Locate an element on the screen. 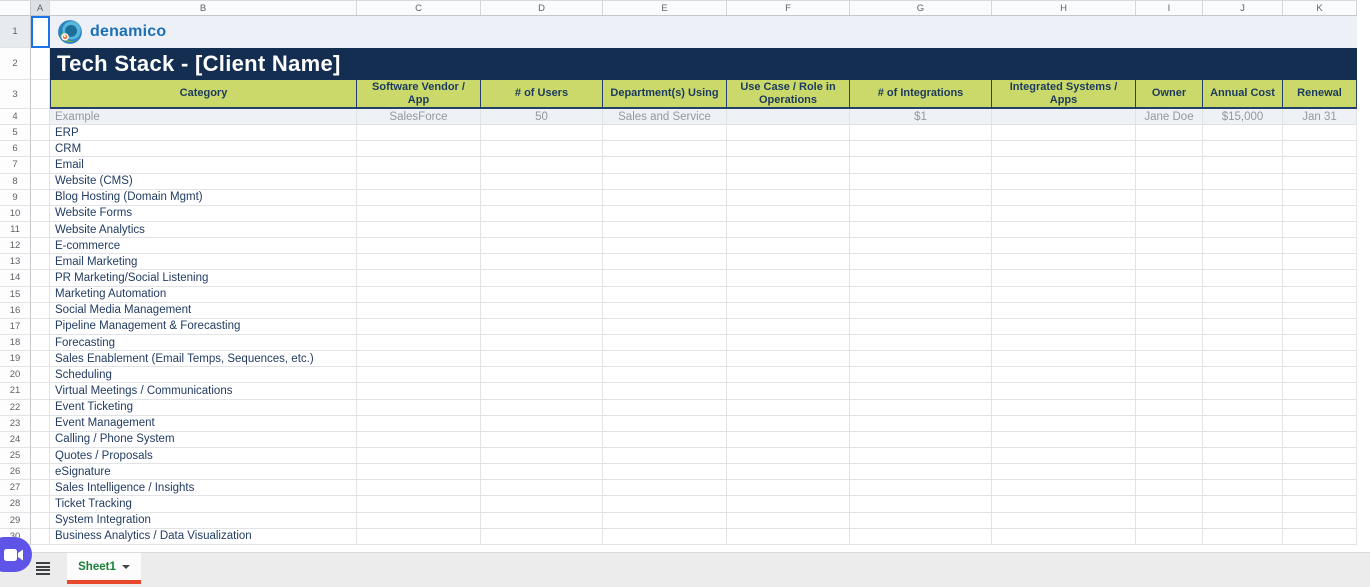 This screenshot has width=1370, height=587. column-header-f: F is located at coordinates (788, 8).